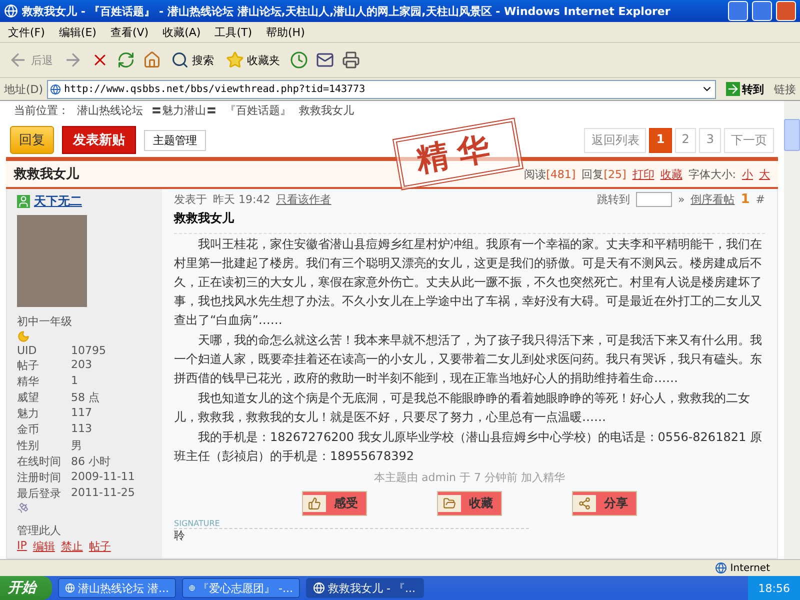  I want to click on search-icon, so click(180, 60).